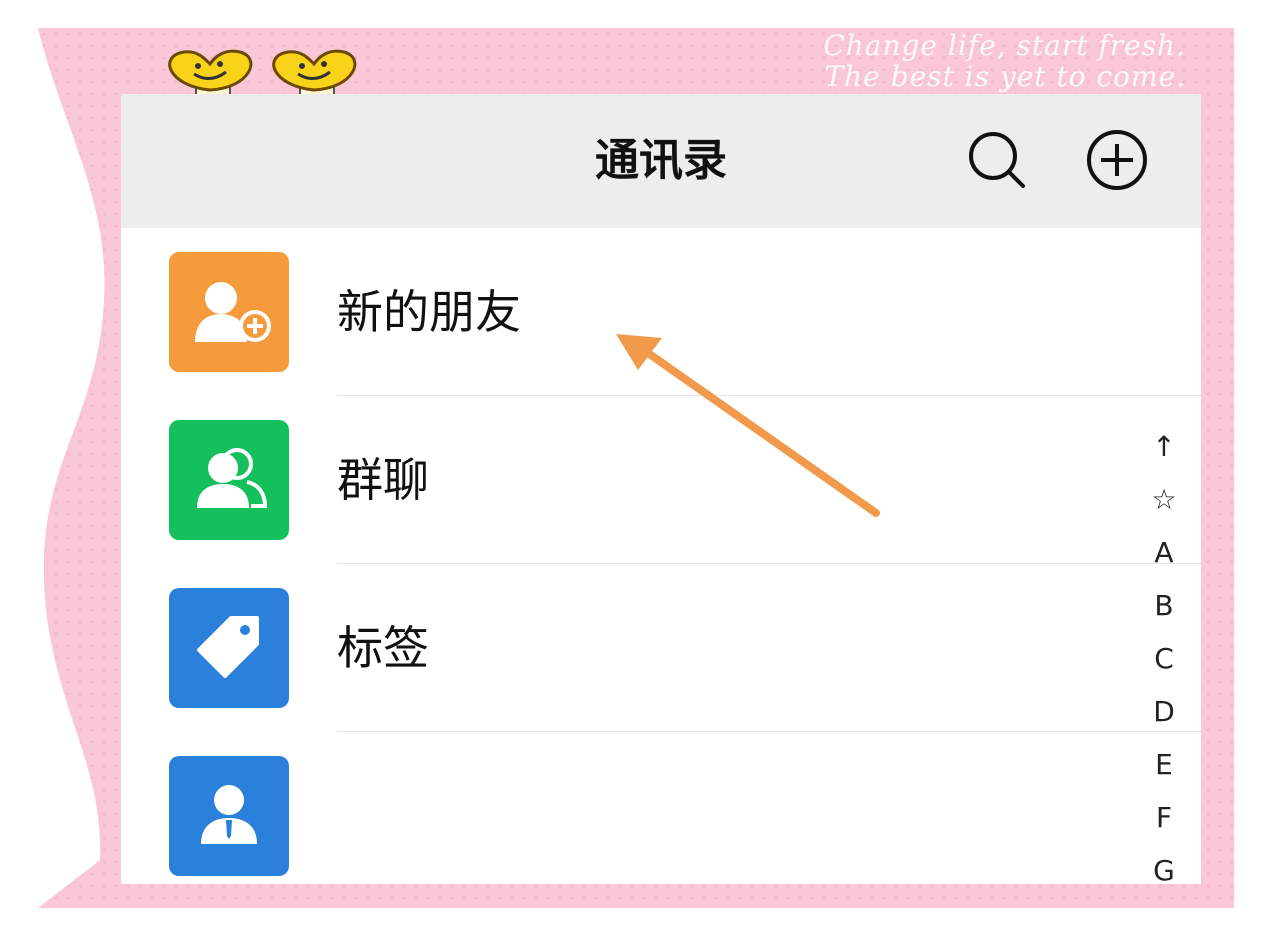 The height and width of the screenshot is (934, 1270). Describe the element at coordinates (661, 808) in the screenshot. I see `menu-item-official-accounts` at that location.